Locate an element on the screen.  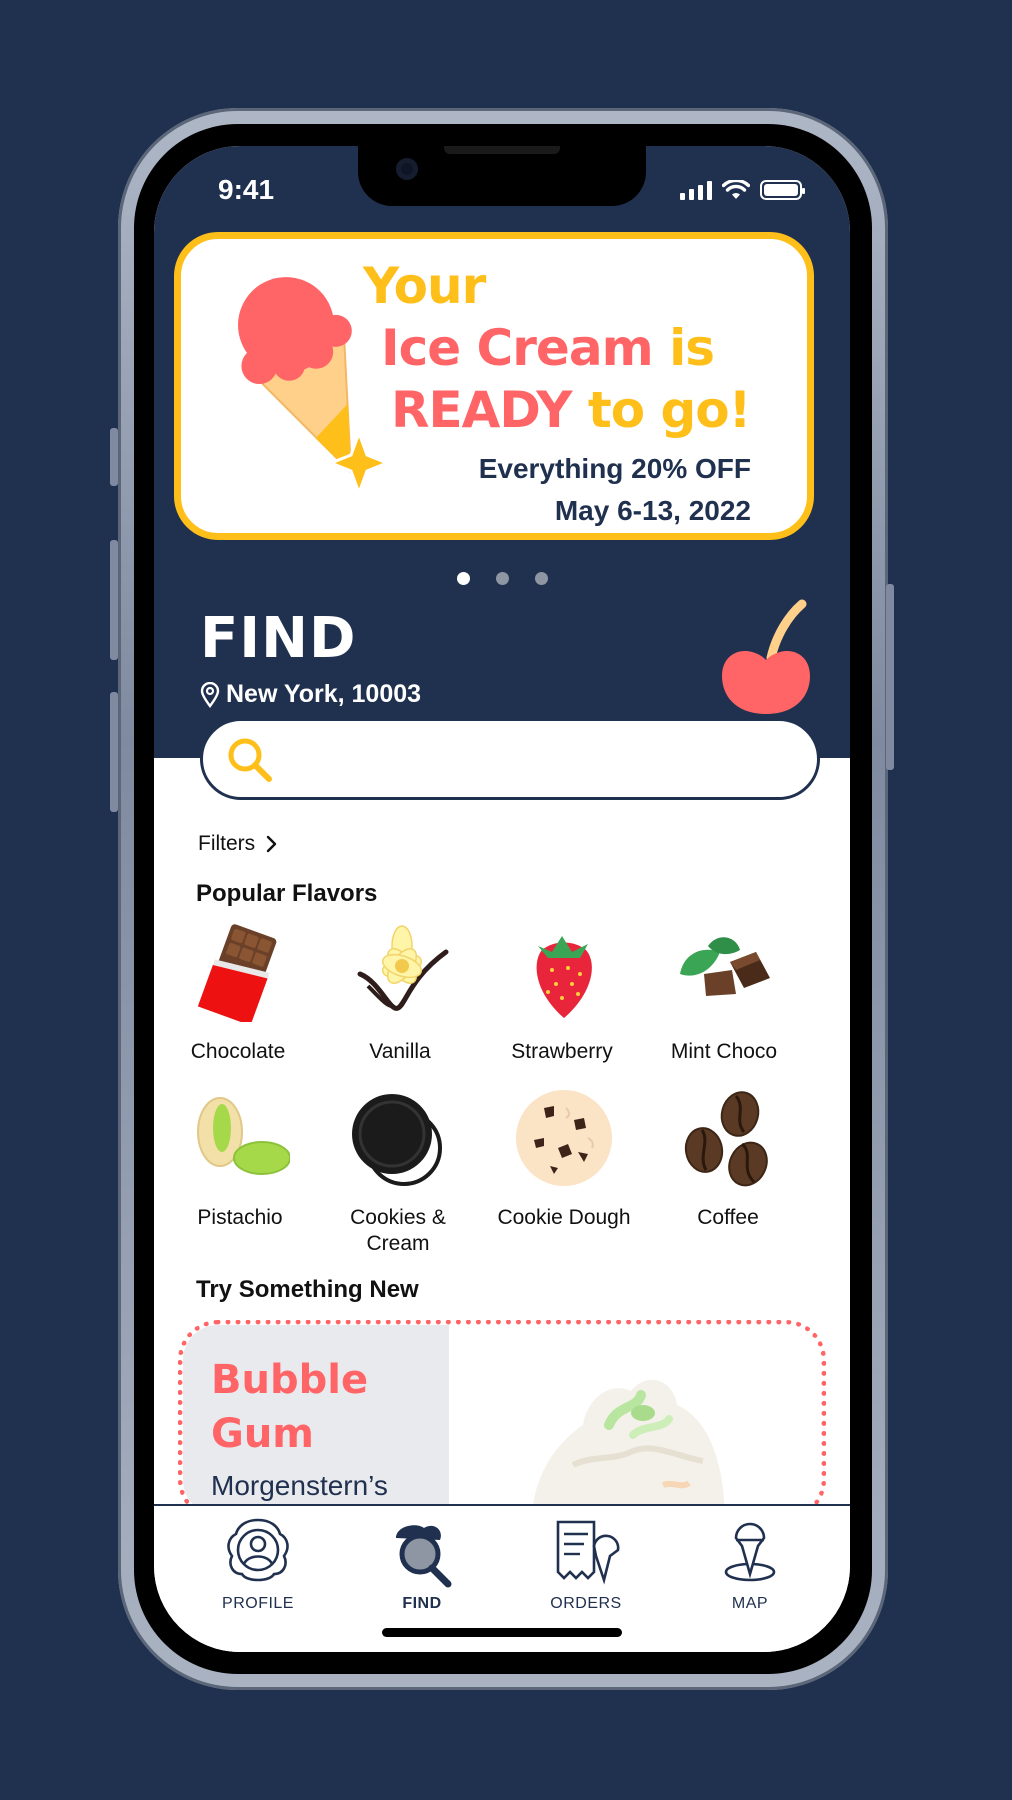
banner-line-2: Ice Cream is is located at coordinates (548, 348).